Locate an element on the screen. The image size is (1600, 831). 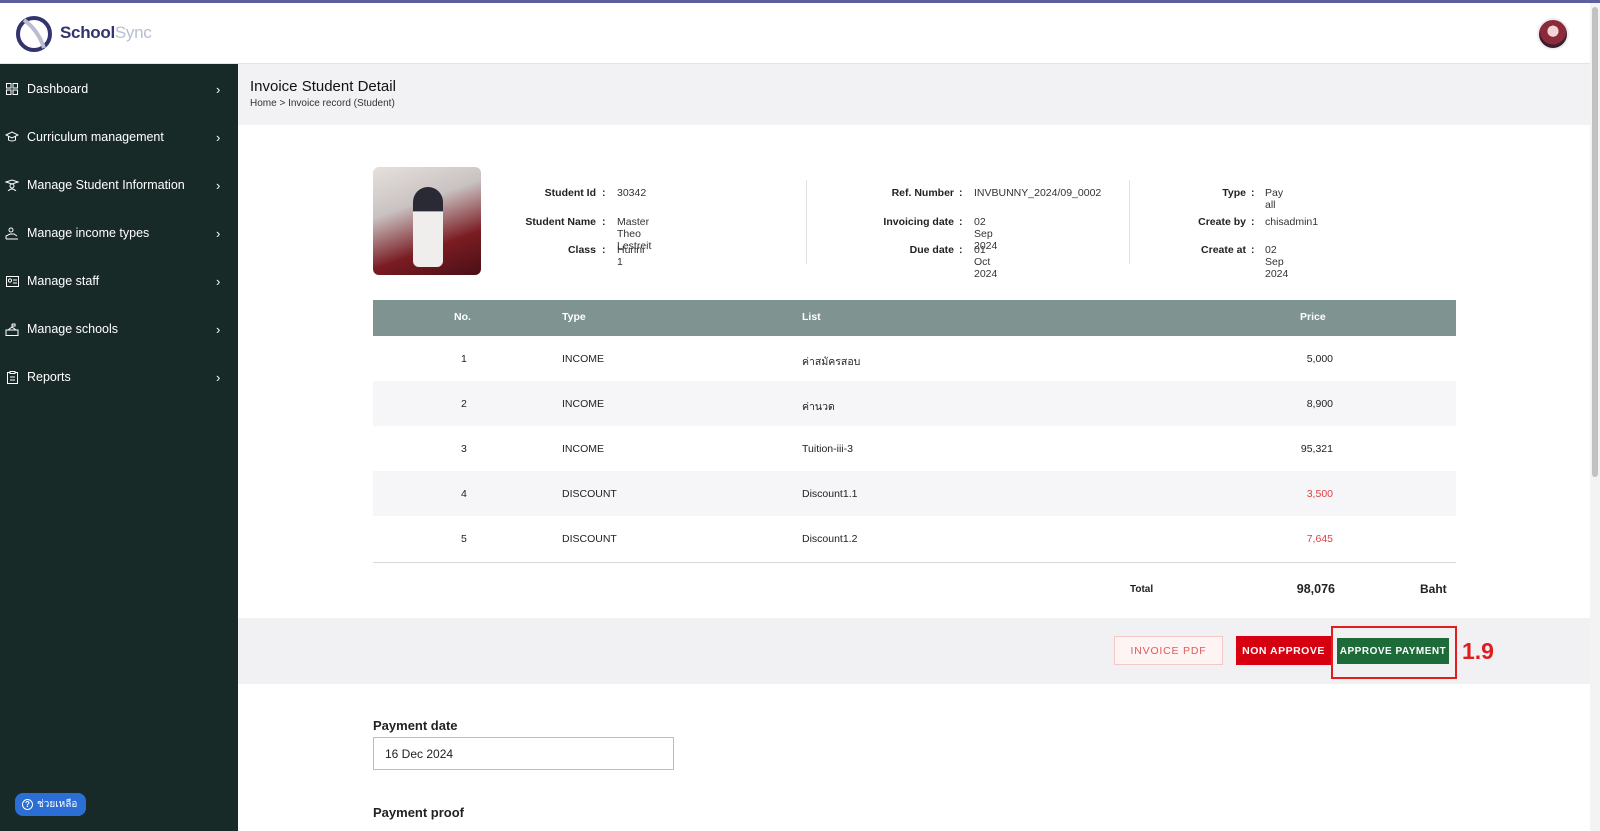
ref-number-value: INVBUNNY_2024/09_0002 is located at coordinates (1038, 193).